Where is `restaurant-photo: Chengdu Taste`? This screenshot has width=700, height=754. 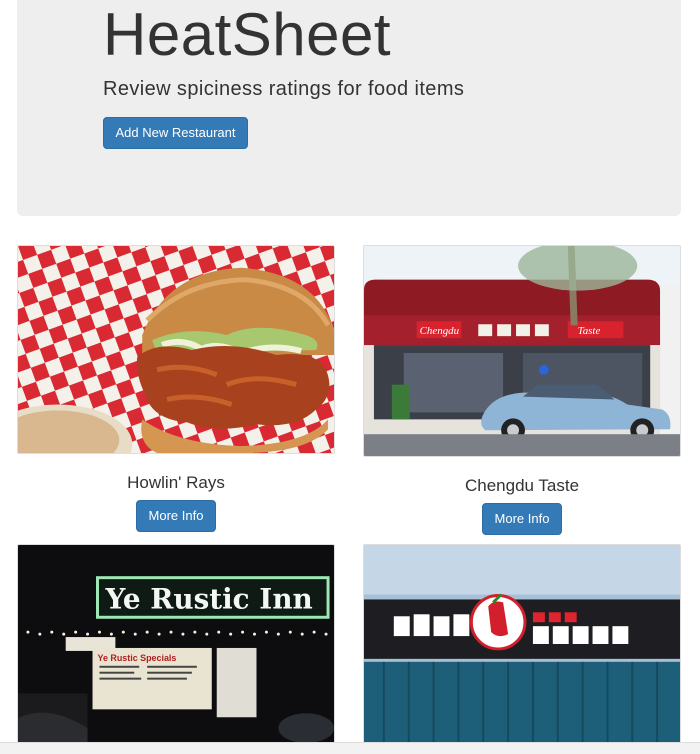
restaurant-photo: Chengdu Taste is located at coordinates (522, 351).